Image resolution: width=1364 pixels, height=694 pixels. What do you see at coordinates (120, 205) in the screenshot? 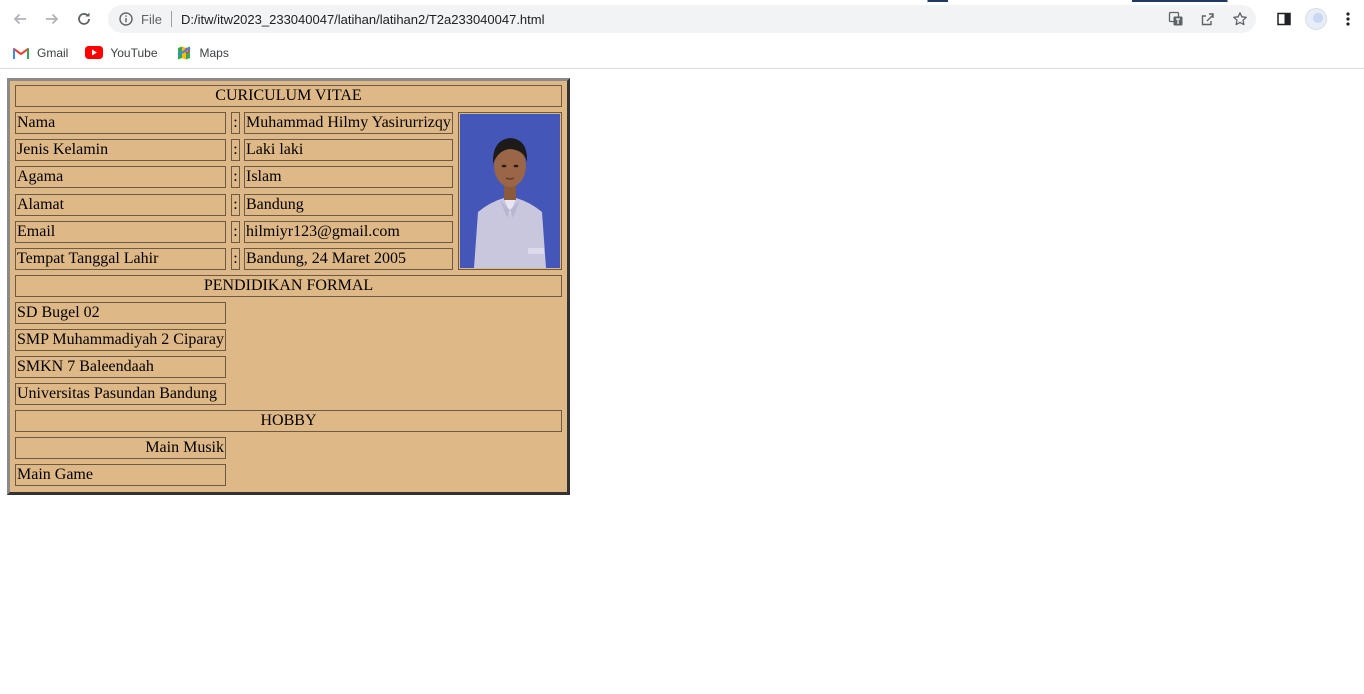
I see `label-alamat: Alamat` at bounding box center [120, 205].